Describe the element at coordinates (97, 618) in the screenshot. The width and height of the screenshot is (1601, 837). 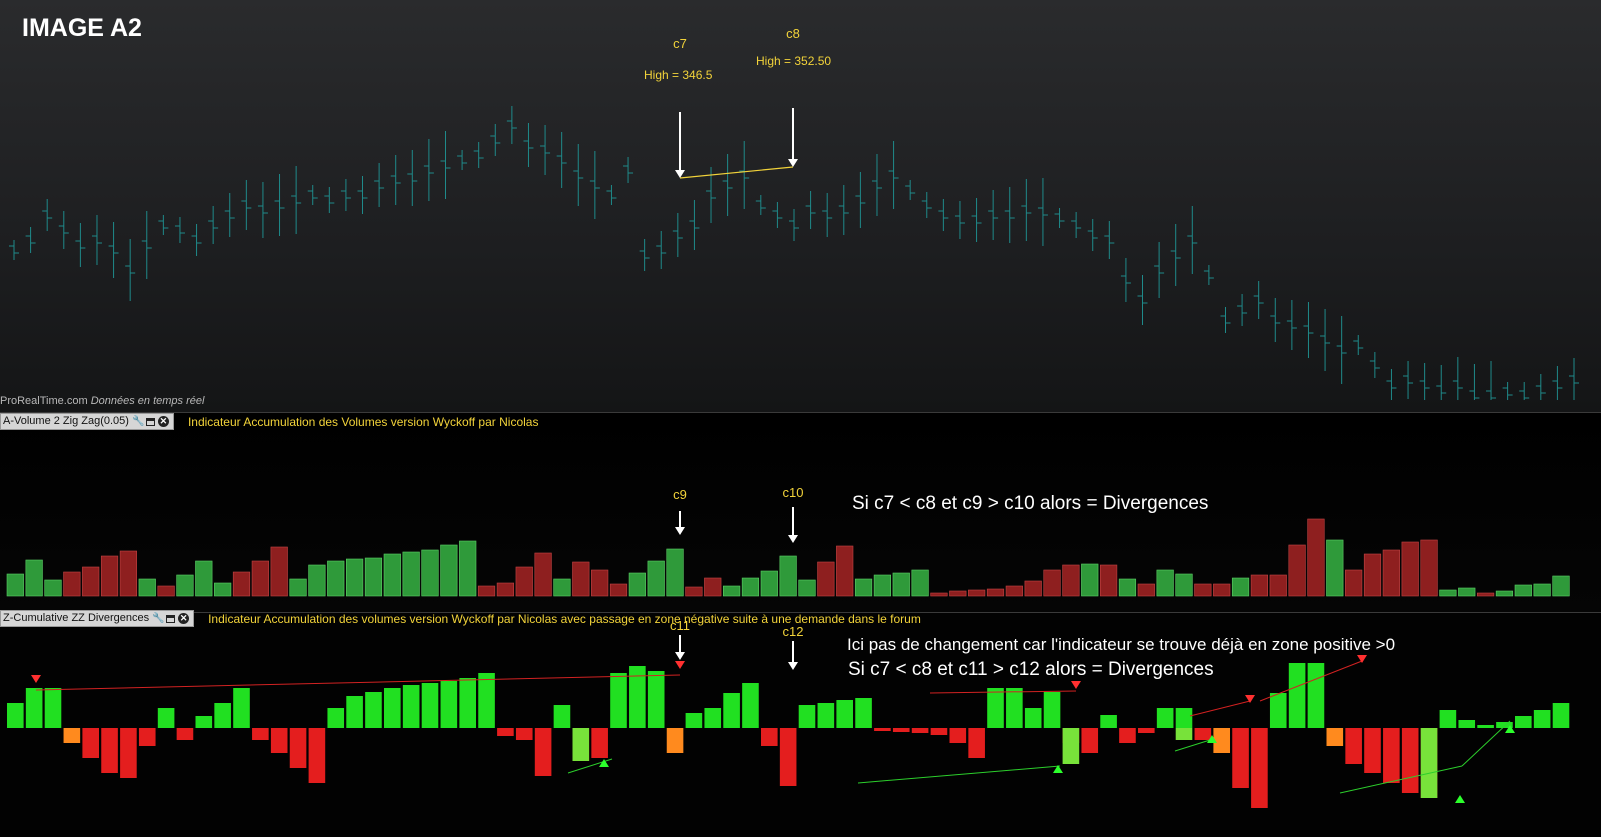
I see `divergence-indicator-tab: Z-Cumulative ZZ Divergences 🔧 ✕` at that location.